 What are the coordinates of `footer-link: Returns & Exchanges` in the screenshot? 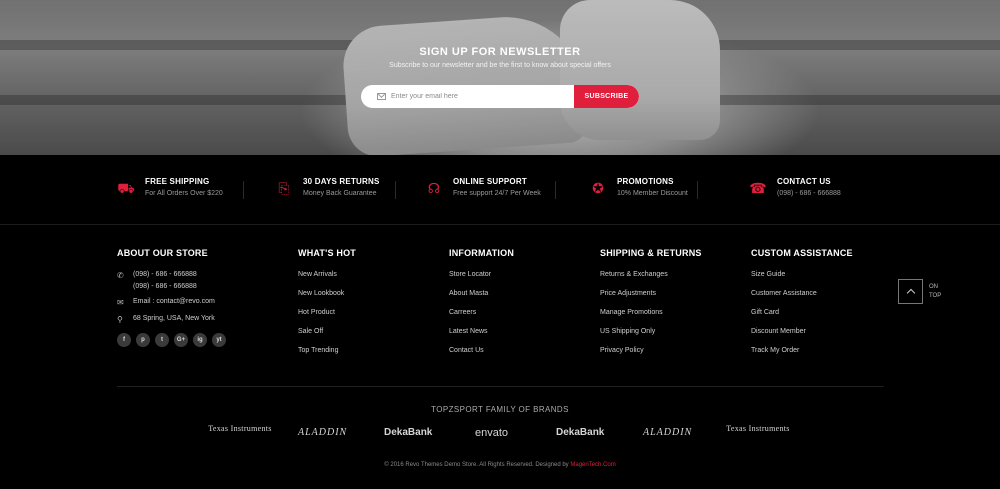 It's located at (651, 280).